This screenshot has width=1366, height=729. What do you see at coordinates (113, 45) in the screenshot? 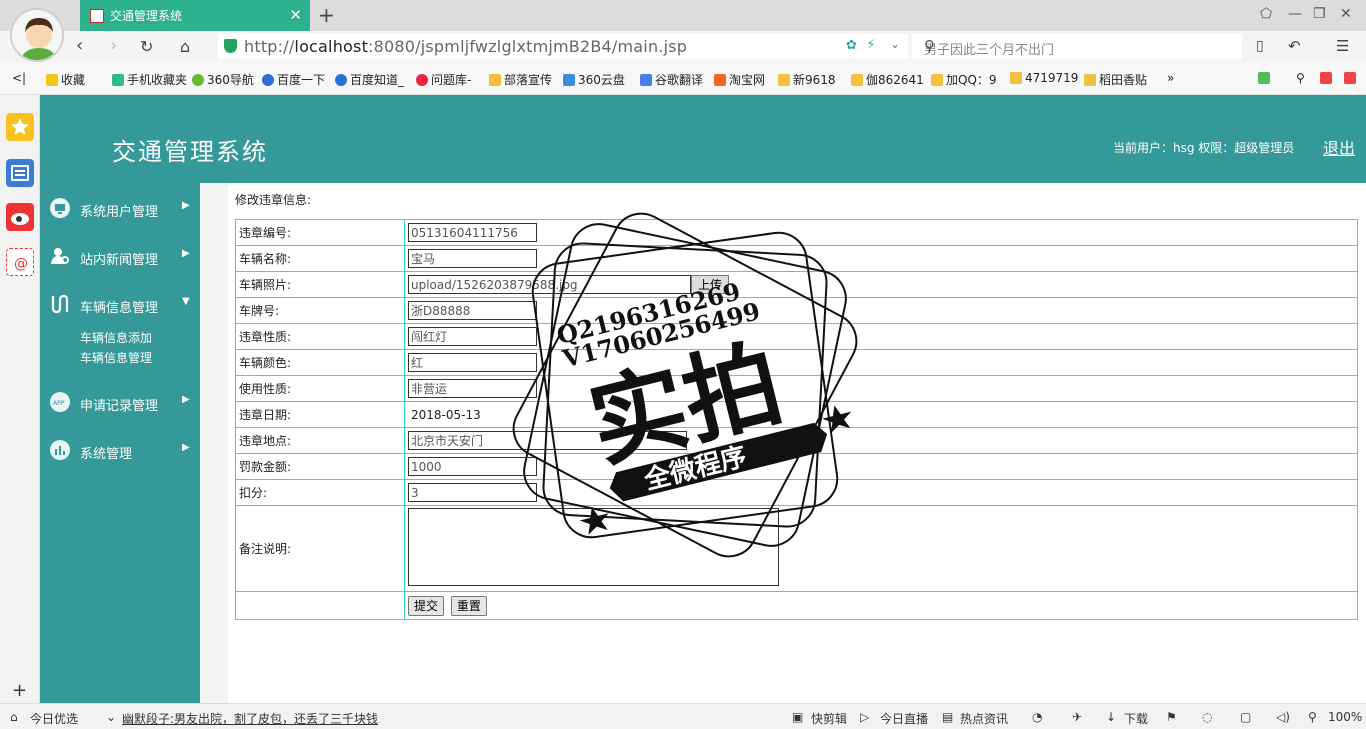
I see `forward-icon: ›` at bounding box center [113, 45].